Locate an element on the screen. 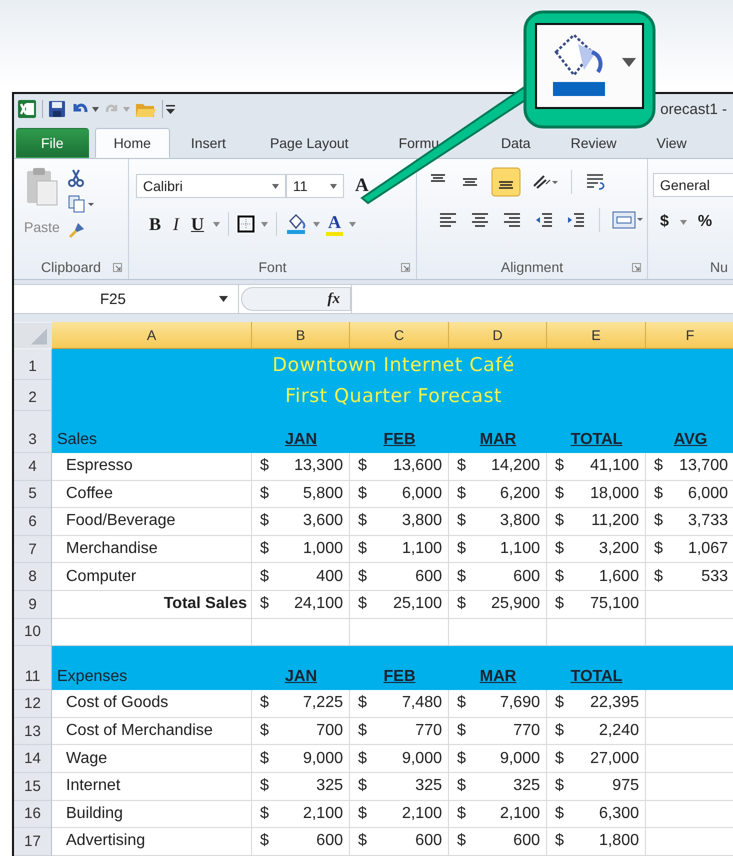 Image resolution: width=733 pixels, height=856 pixels. row-header: 14 is located at coordinates (33, 759).